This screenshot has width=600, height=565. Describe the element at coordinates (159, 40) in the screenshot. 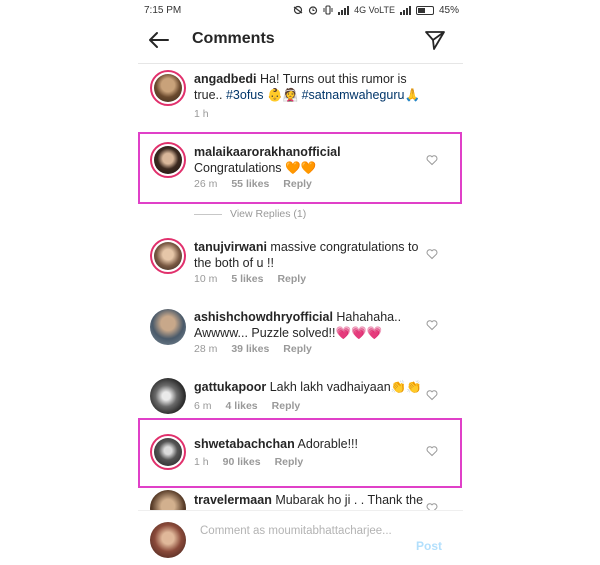

I see `back-arrow-icon` at that location.